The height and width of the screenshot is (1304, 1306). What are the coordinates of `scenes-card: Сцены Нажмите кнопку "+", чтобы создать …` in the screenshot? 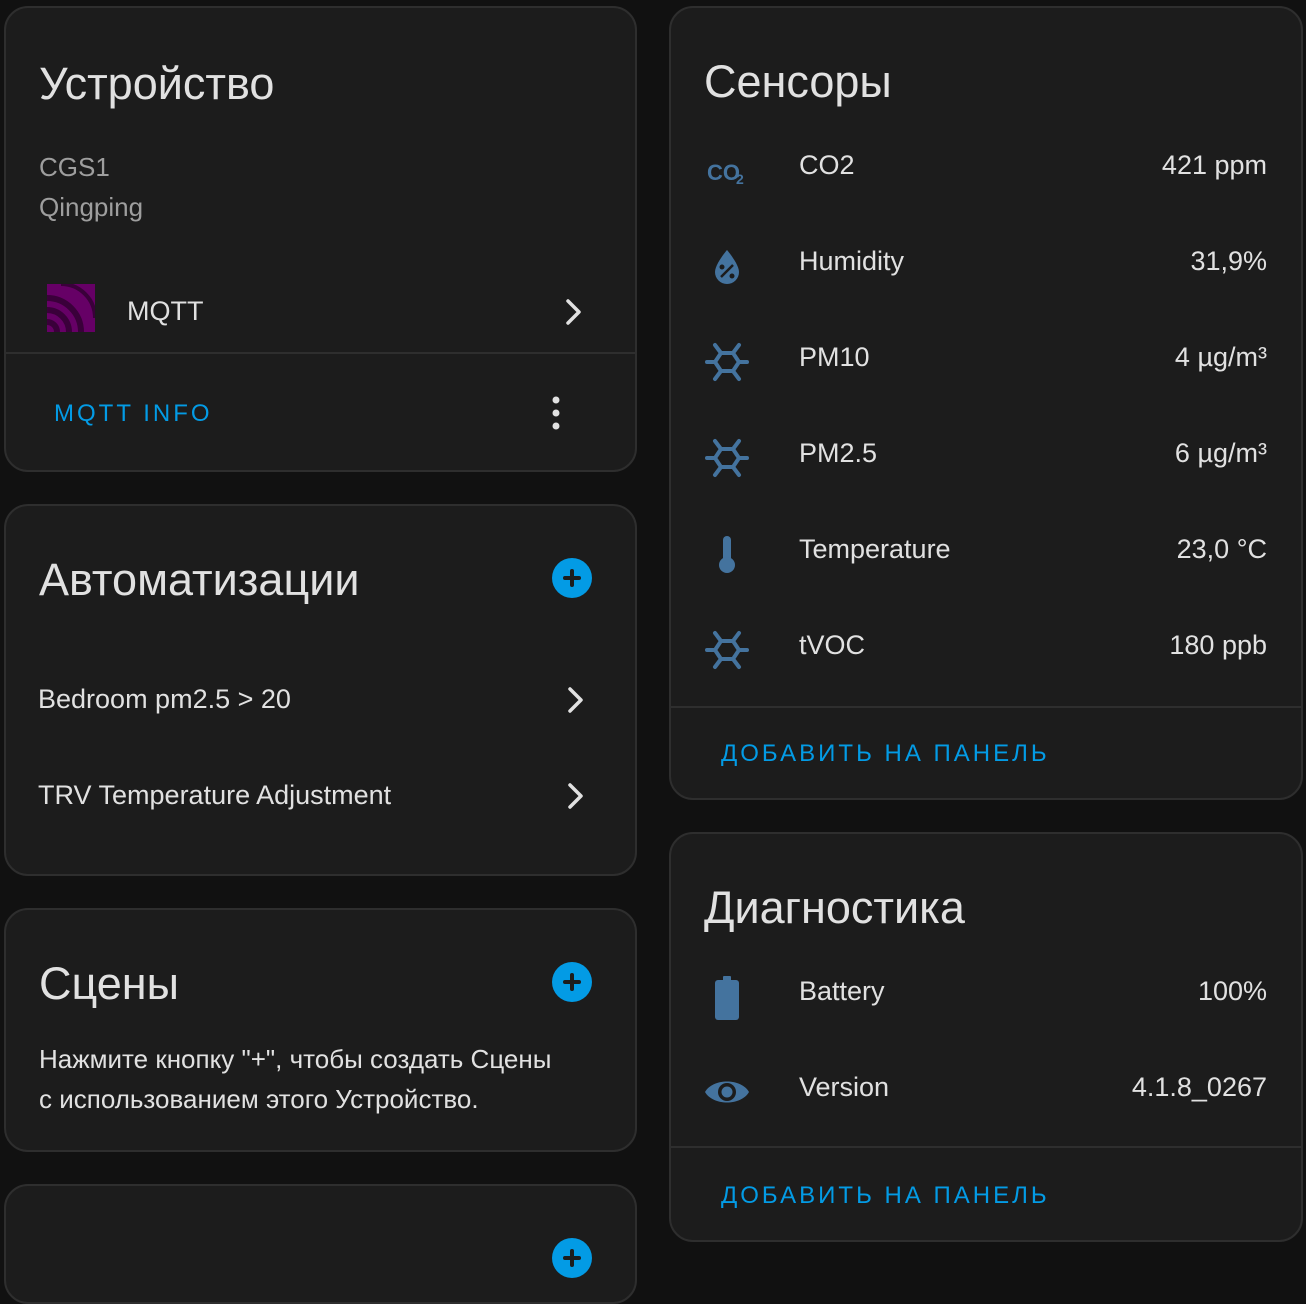 It's located at (320, 1030).